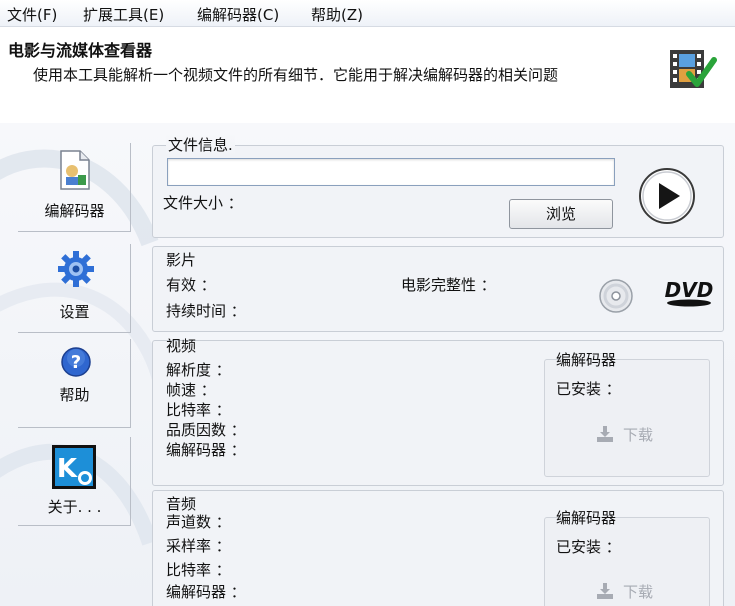  I want to click on play-button, so click(667, 196).